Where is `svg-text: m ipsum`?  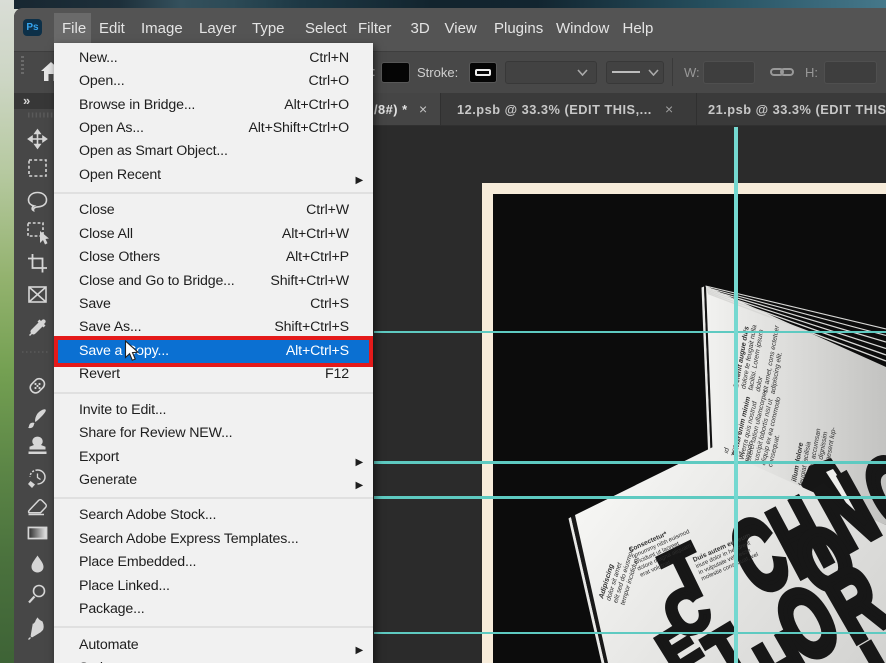 svg-text: m ipsum is located at coordinates (565, 646).